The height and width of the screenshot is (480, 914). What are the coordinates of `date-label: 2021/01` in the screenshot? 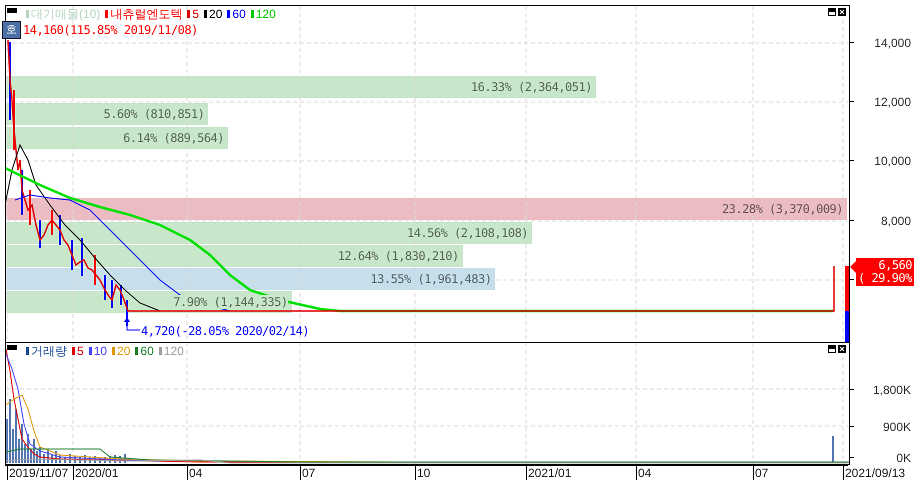 It's located at (549, 473).